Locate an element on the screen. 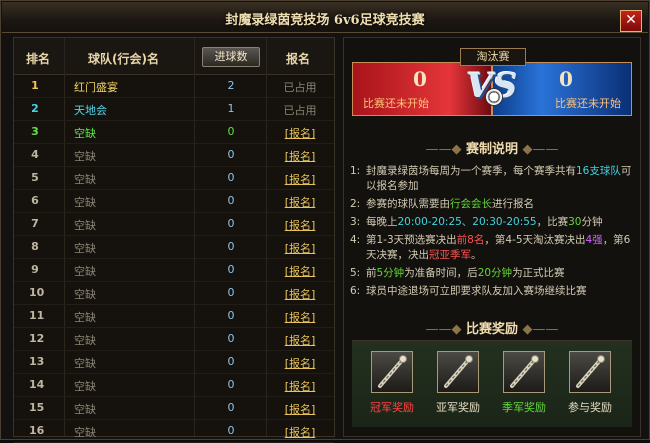  rule-item: 6: 球员中途退场可立即要求队友加入赛场继续比赛 is located at coordinates (493, 291).